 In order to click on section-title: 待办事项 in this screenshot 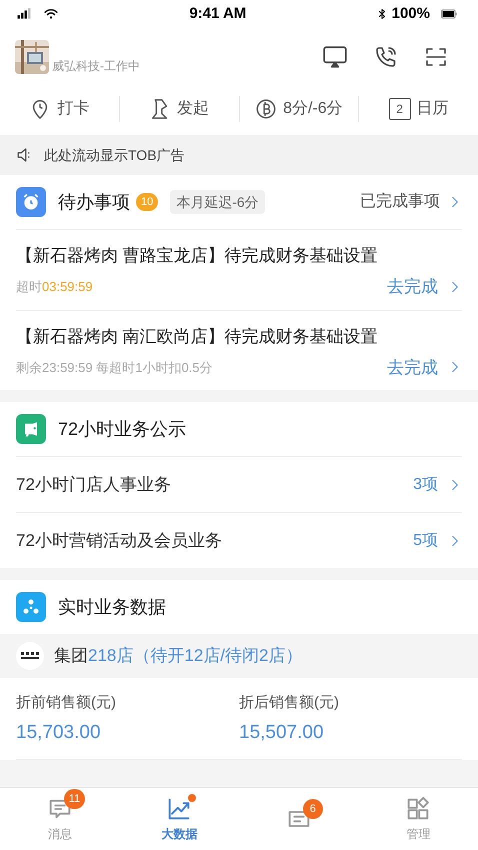, I will do `click(94, 202)`.